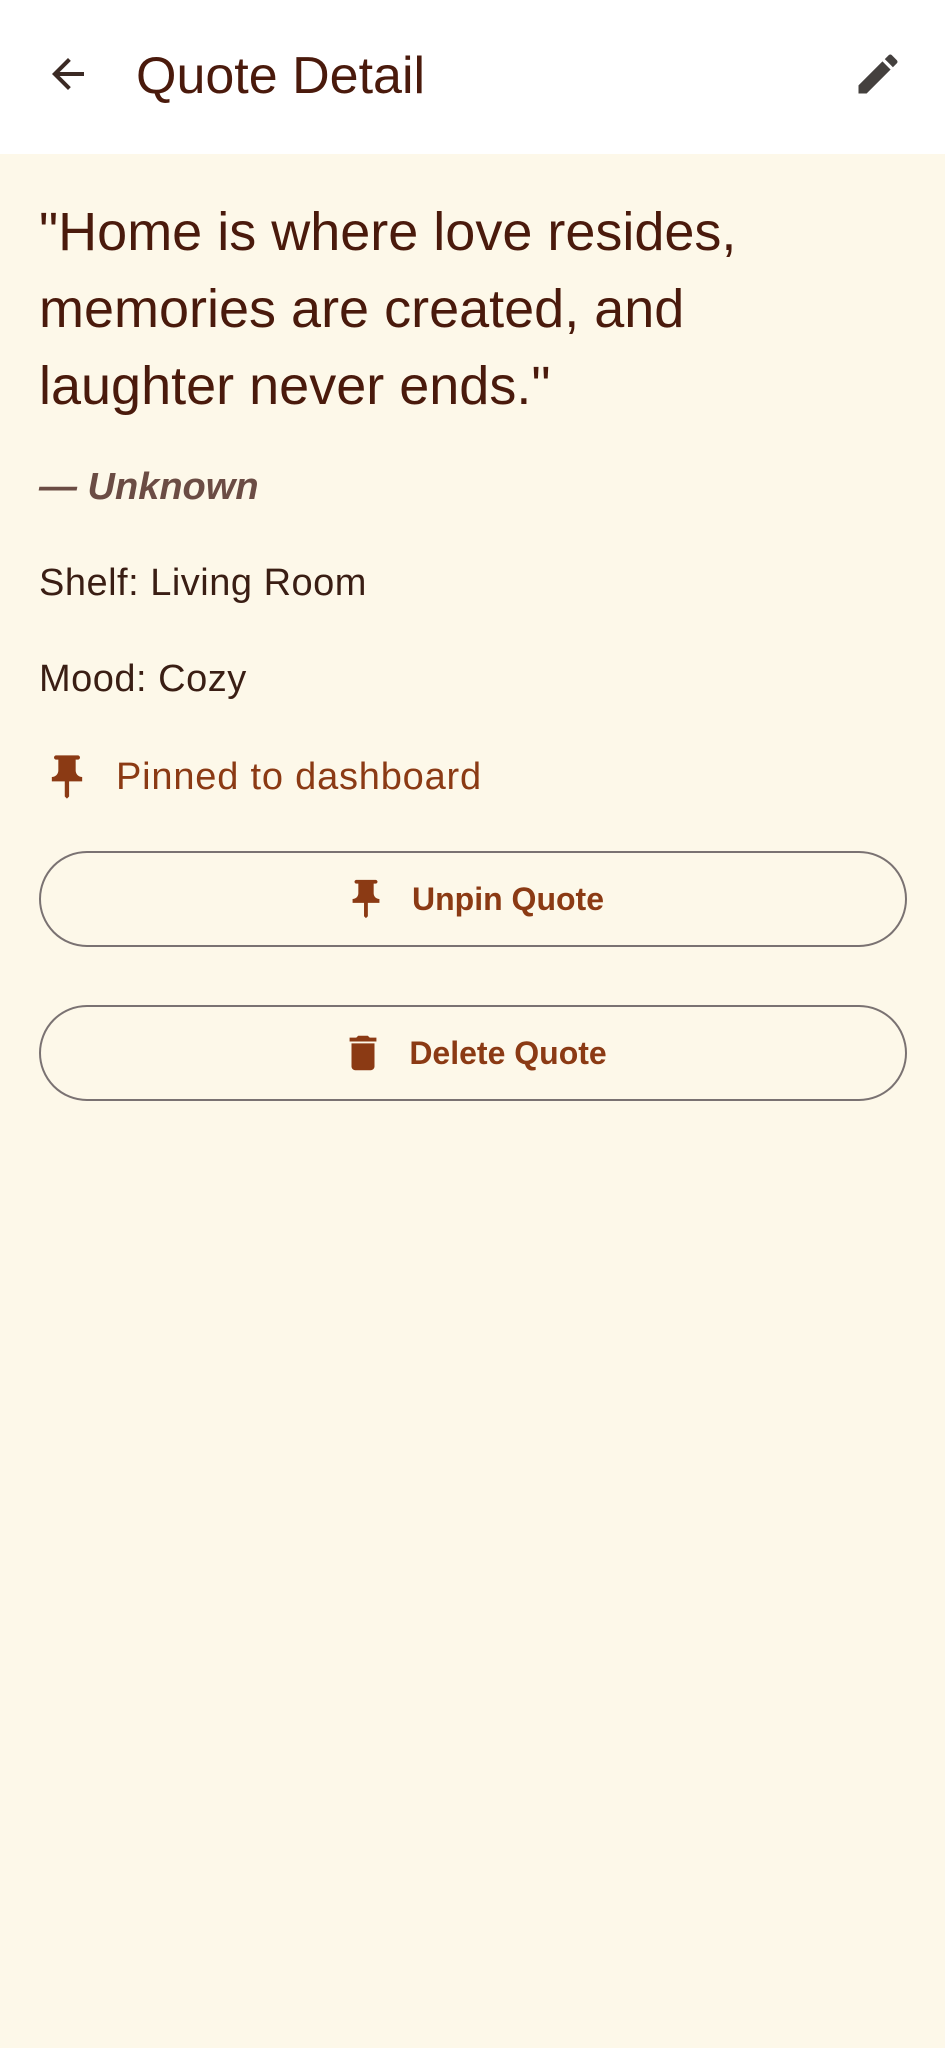  Describe the element at coordinates (363, 1053) in the screenshot. I see `trash-icon` at that location.